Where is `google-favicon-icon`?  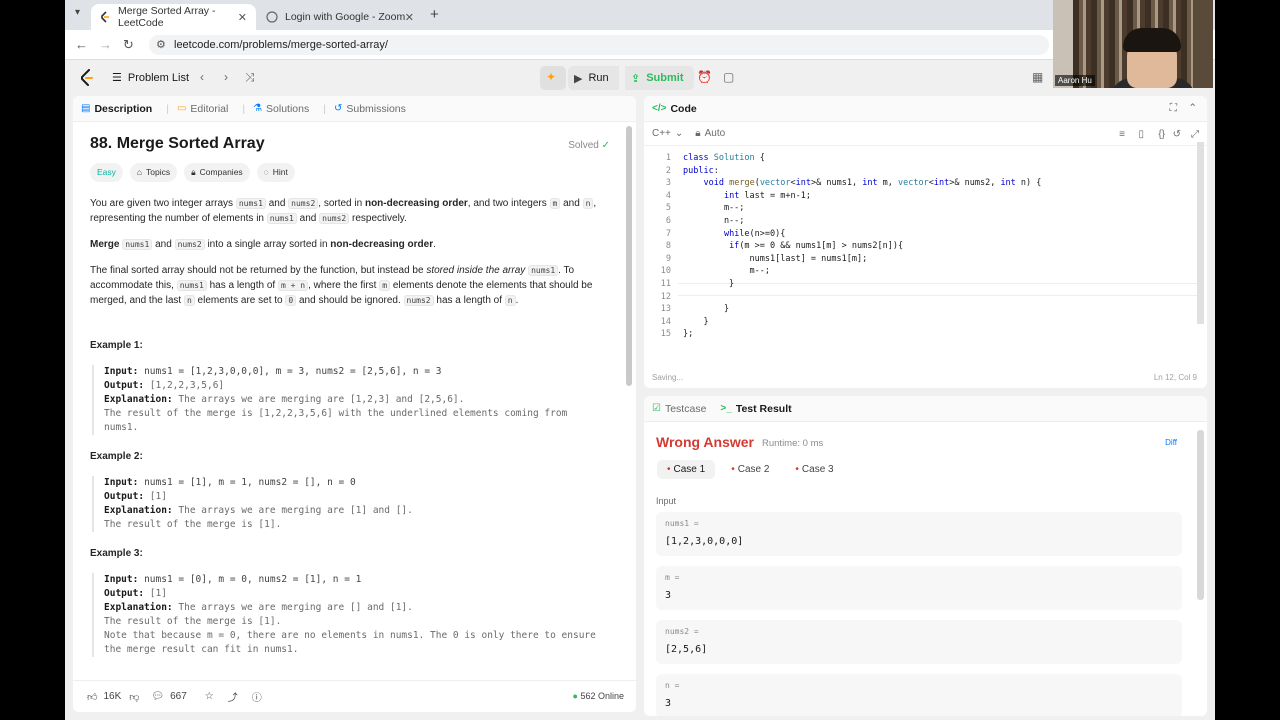
google-favicon-icon is located at coordinates (272, 17).